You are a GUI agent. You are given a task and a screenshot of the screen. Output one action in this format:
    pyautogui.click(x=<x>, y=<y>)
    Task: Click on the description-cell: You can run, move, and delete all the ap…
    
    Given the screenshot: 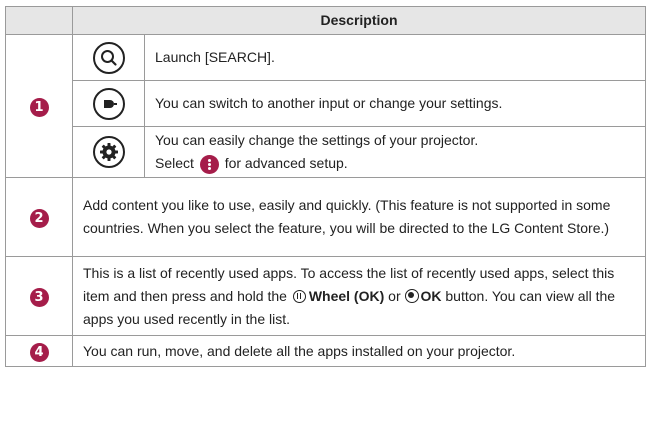 What is the action you would take?
    pyautogui.click(x=359, y=351)
    